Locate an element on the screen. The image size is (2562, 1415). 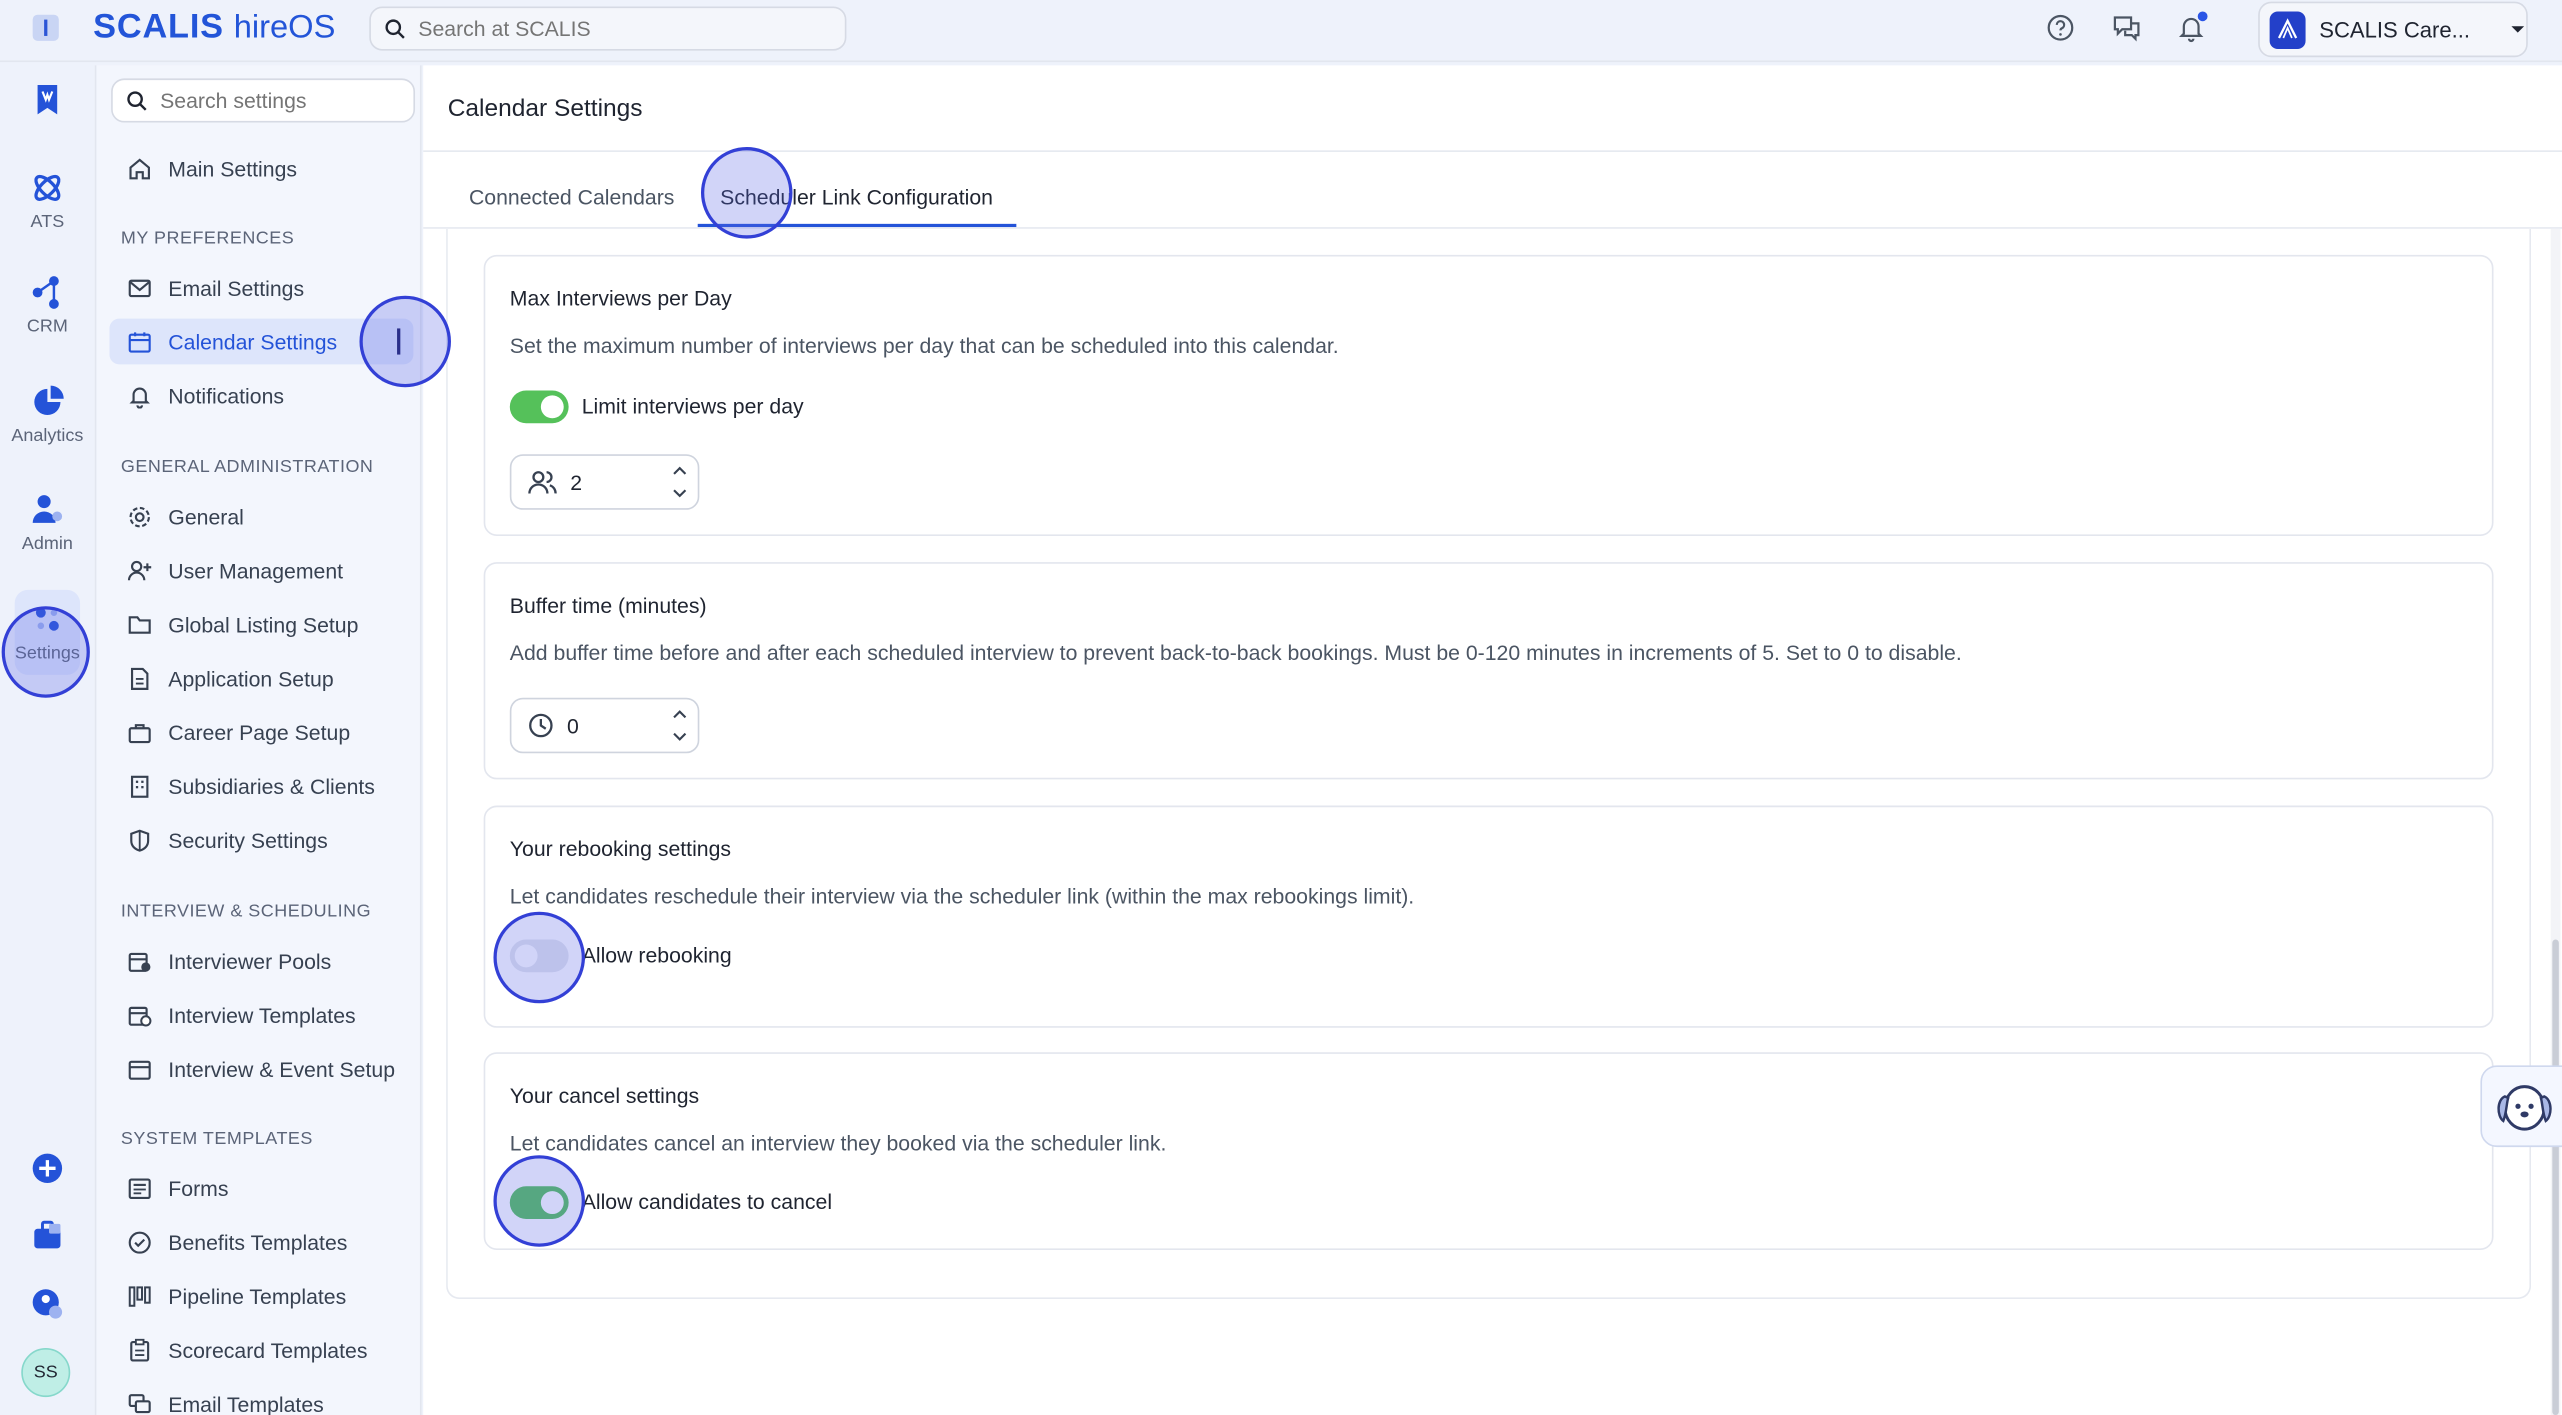
rail-item-admin: Admin is located at coordinates (47, 523).